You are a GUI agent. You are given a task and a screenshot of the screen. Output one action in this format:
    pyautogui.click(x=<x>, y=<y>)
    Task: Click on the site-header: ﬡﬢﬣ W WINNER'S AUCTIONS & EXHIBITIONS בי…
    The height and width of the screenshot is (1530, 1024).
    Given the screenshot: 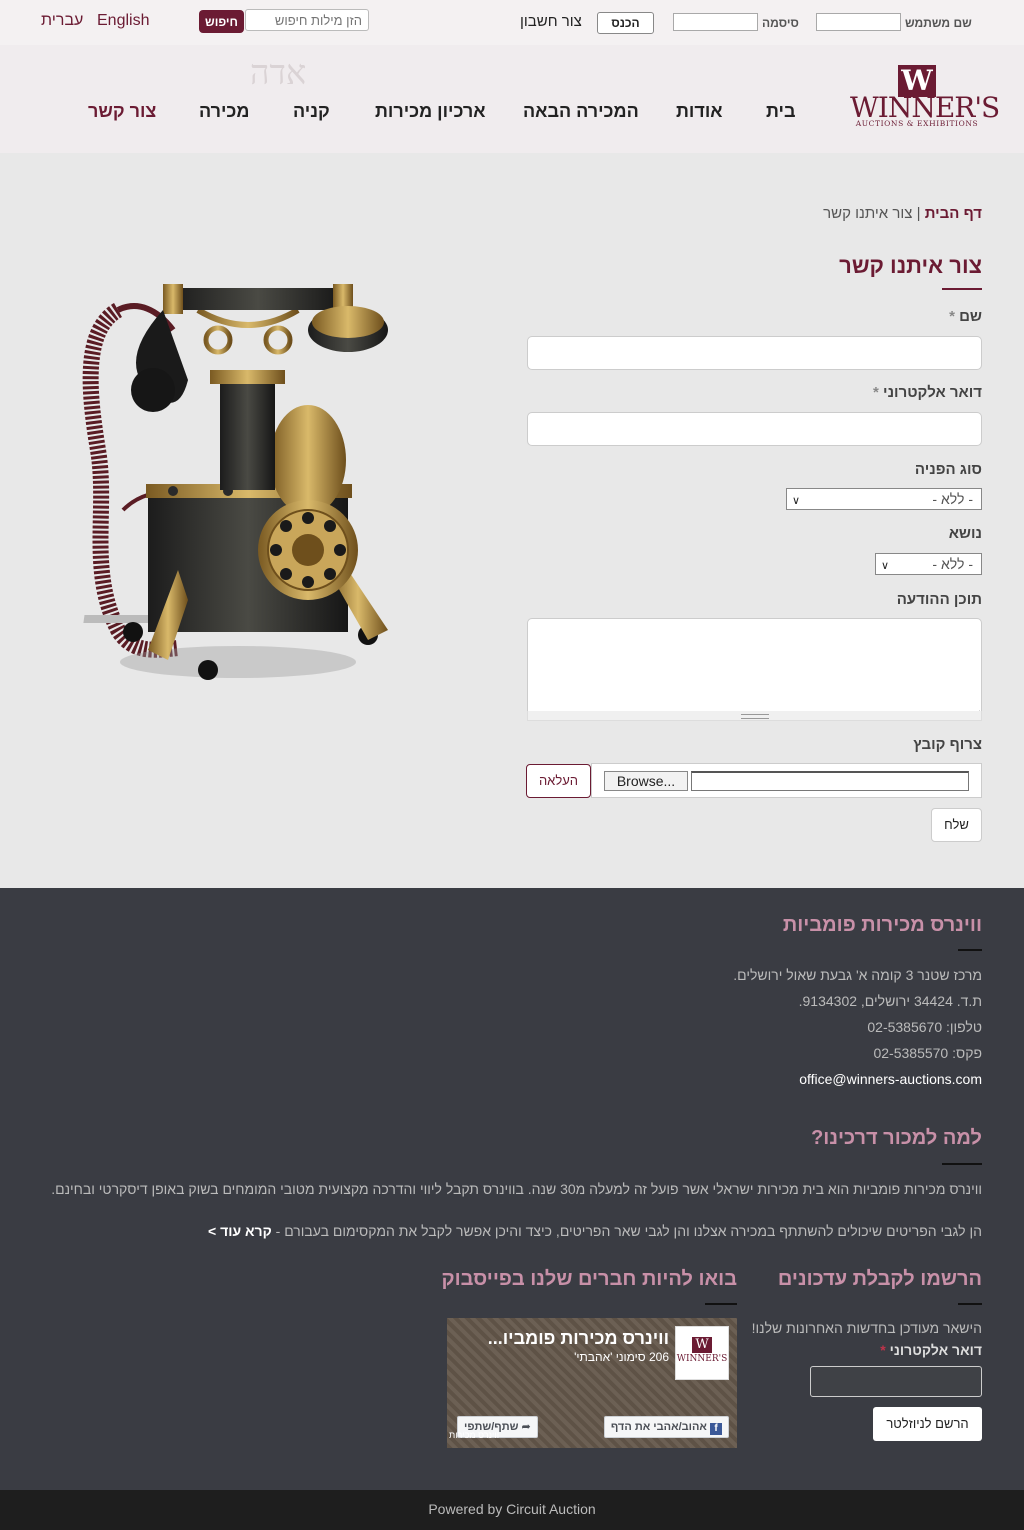 What is the action you would take?
    pyautogui.click(x=512, y=99)
    